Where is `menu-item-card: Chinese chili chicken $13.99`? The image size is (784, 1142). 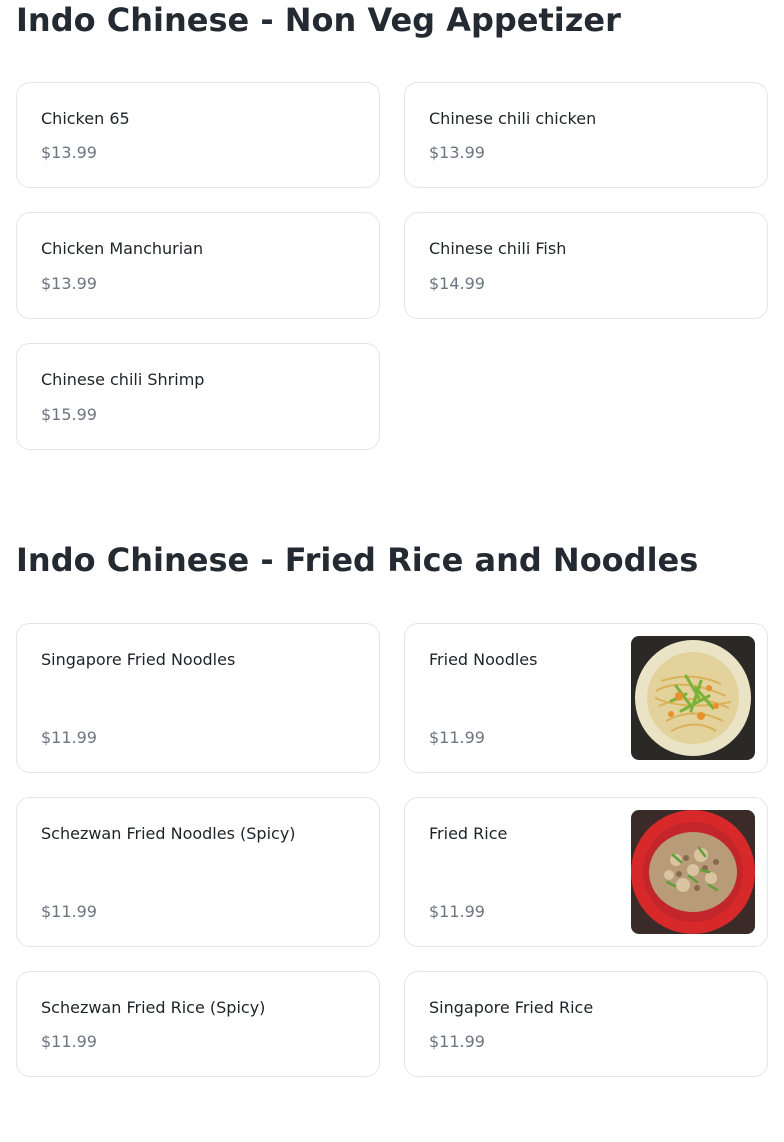 menu-item-card: Chinese chili chicken $13.99 is located at coordinates (586, 135).